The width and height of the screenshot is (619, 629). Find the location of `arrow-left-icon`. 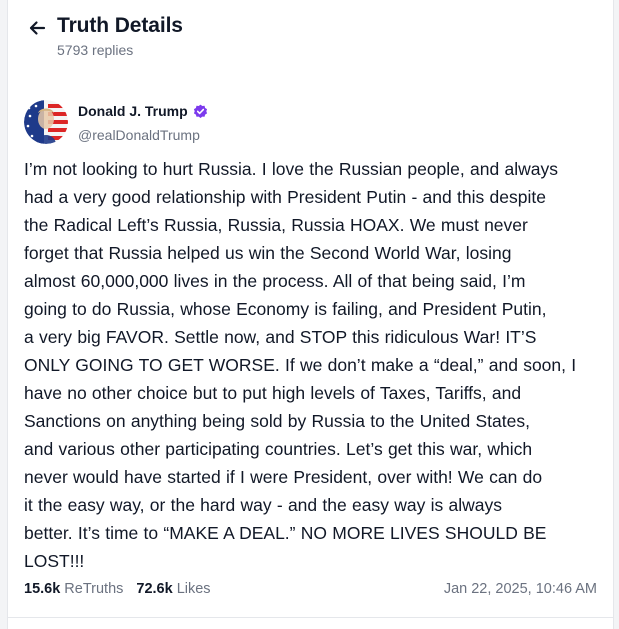

arrow-left-icon is located at coordinates (37, 28).